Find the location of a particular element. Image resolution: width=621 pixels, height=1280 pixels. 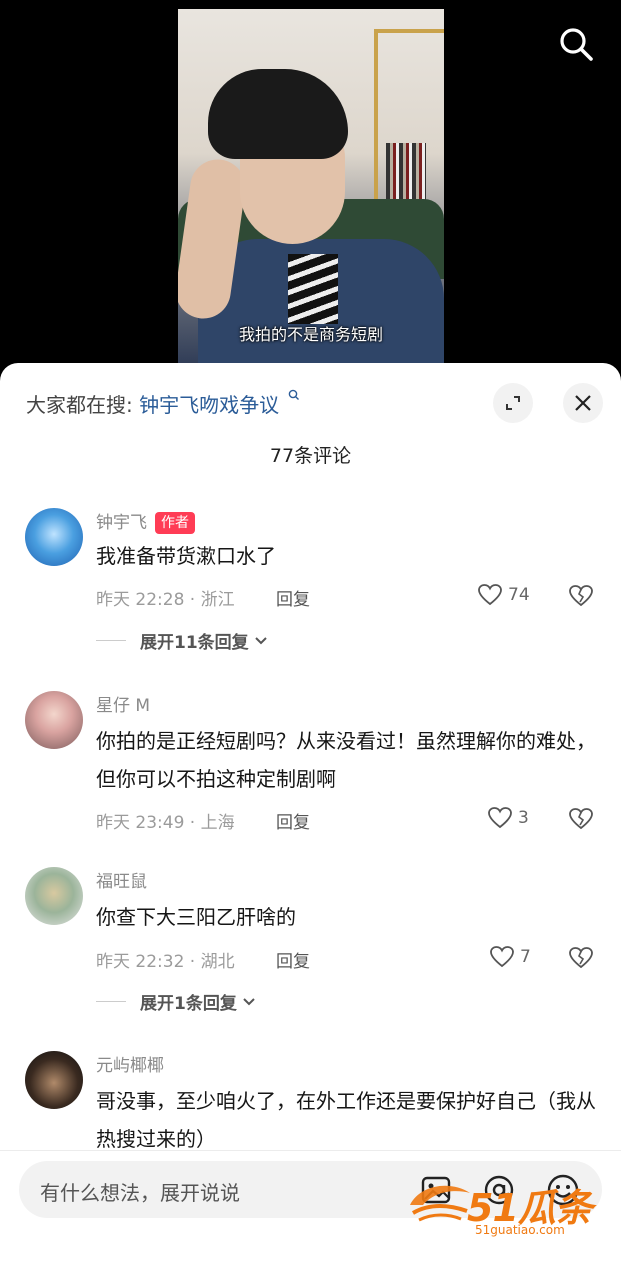

comment-username: 福旺鼠 is located at coordinates (121, 879).